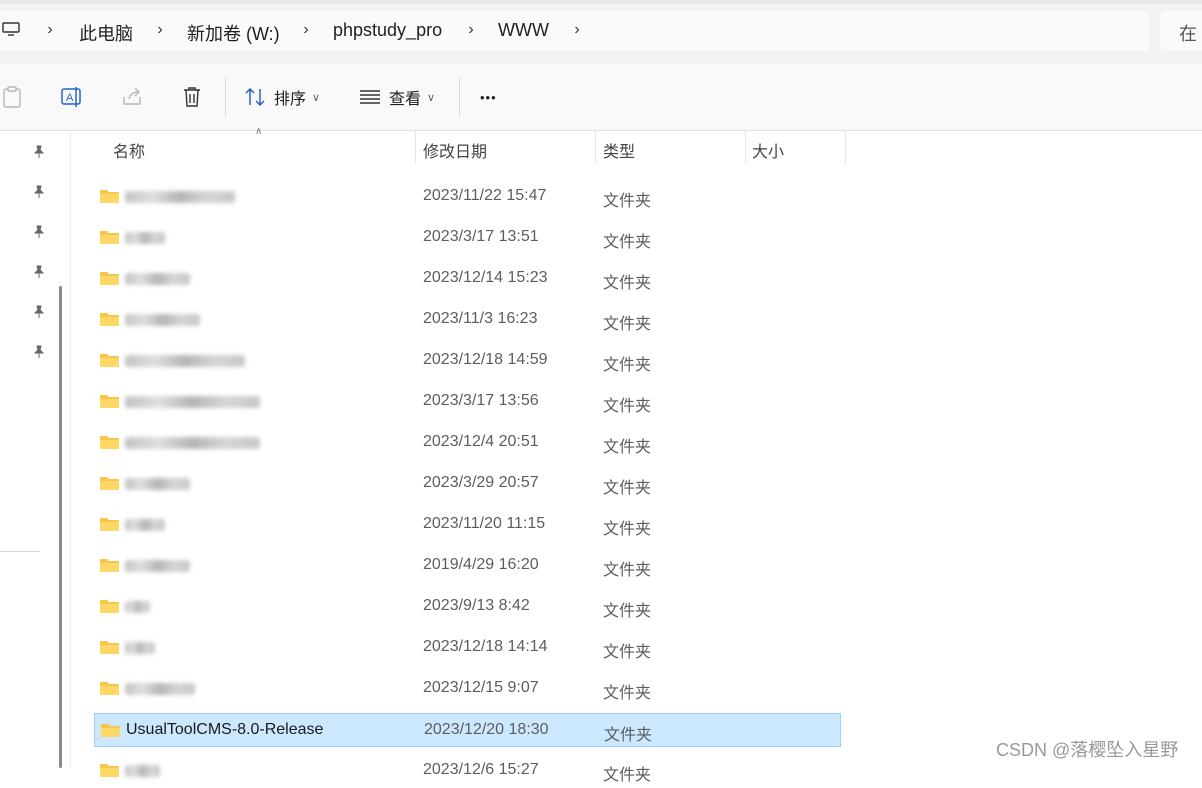 The height and width of the screenshot is (788, 1202). What do you see at coordinates (488, 97) in the screenshot?
I see `more-options-button: •••` at bounding box center [488, 97].